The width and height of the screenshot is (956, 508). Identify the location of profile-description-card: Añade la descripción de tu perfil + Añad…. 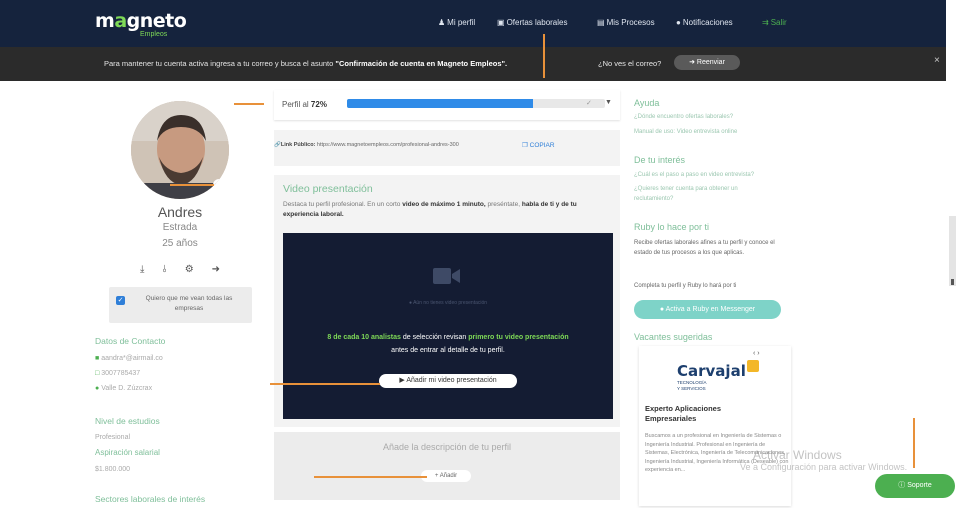
(447, 466).